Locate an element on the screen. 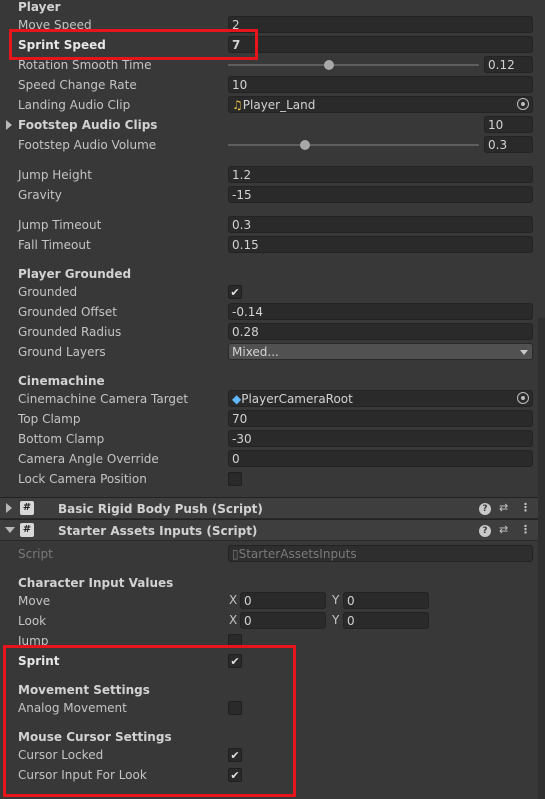 The width and height of the screenshot is (545, 799). camera-target-value: PlayerCameraRoot is located at coordinates (297, 399).